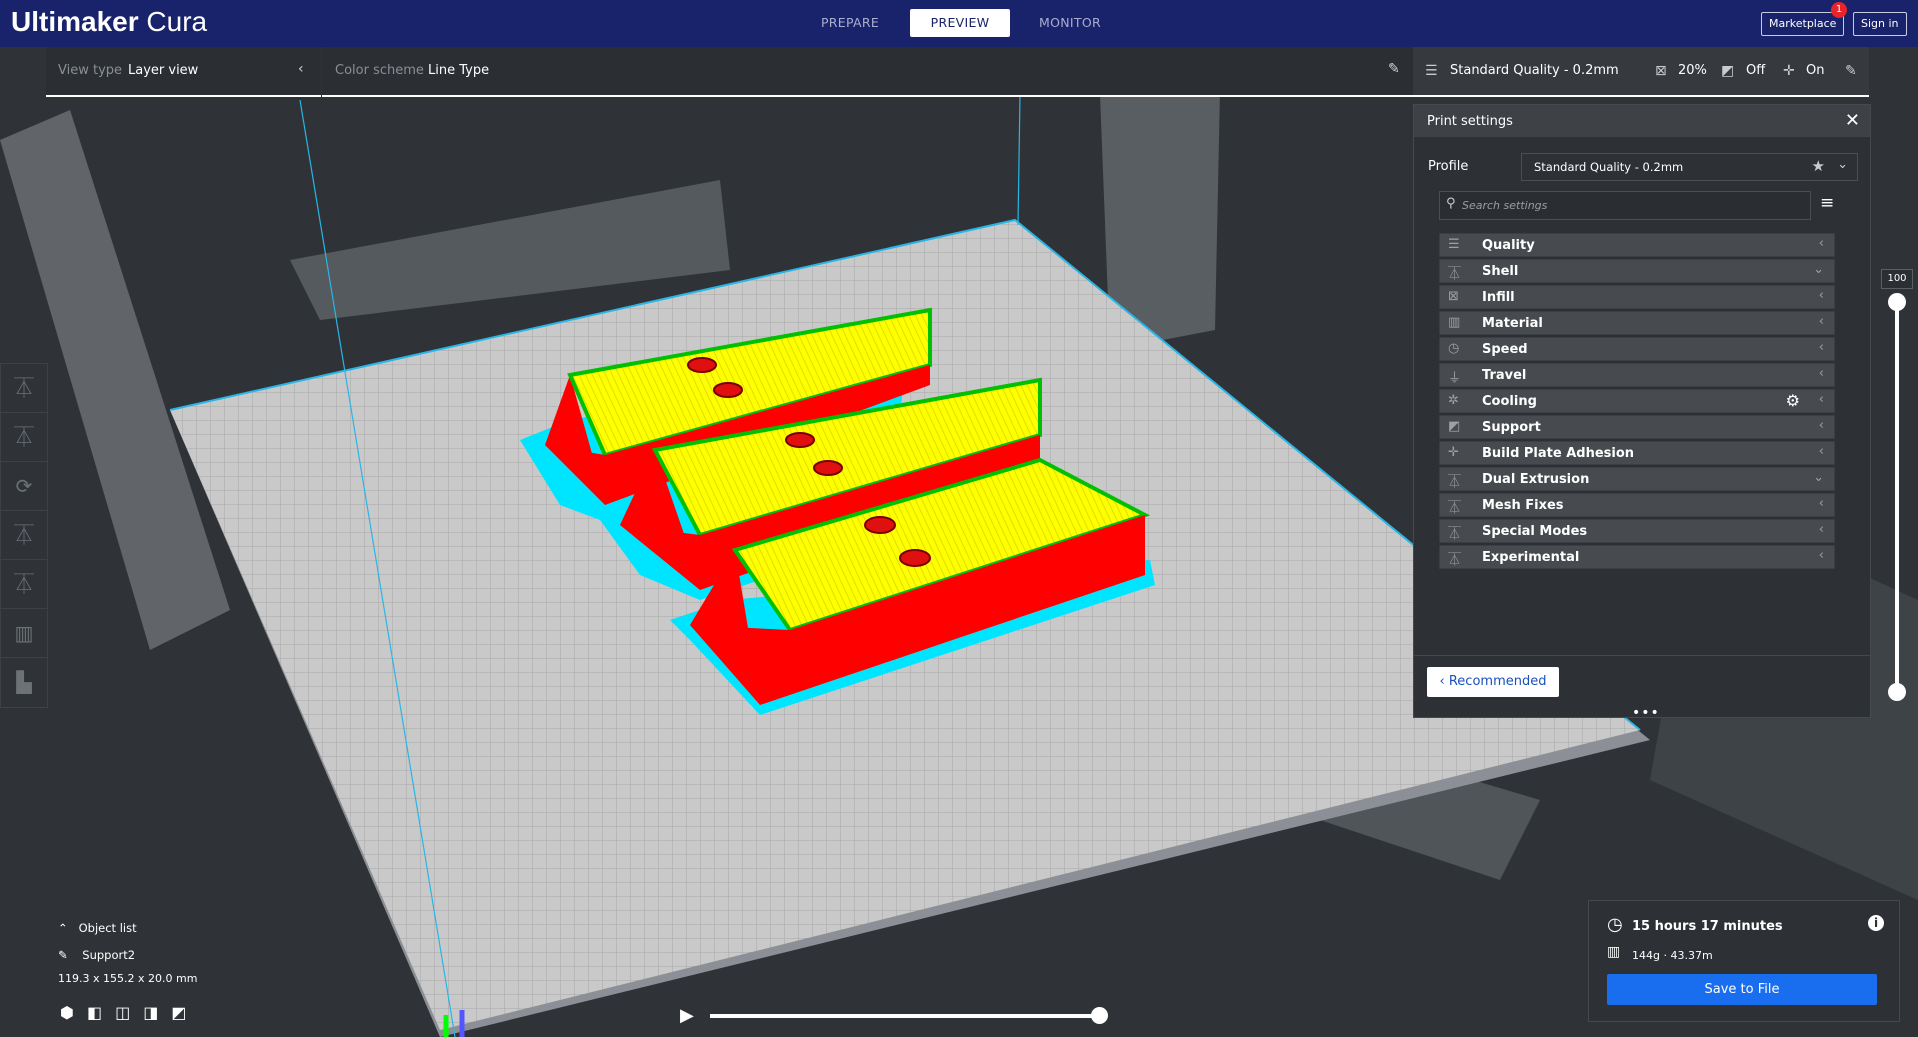  Describe the element at coordinates (1637, 479) in the screenshot. I see `category-dual-extrusion: ⏄ Dual Extrusion ⌄` at that location.